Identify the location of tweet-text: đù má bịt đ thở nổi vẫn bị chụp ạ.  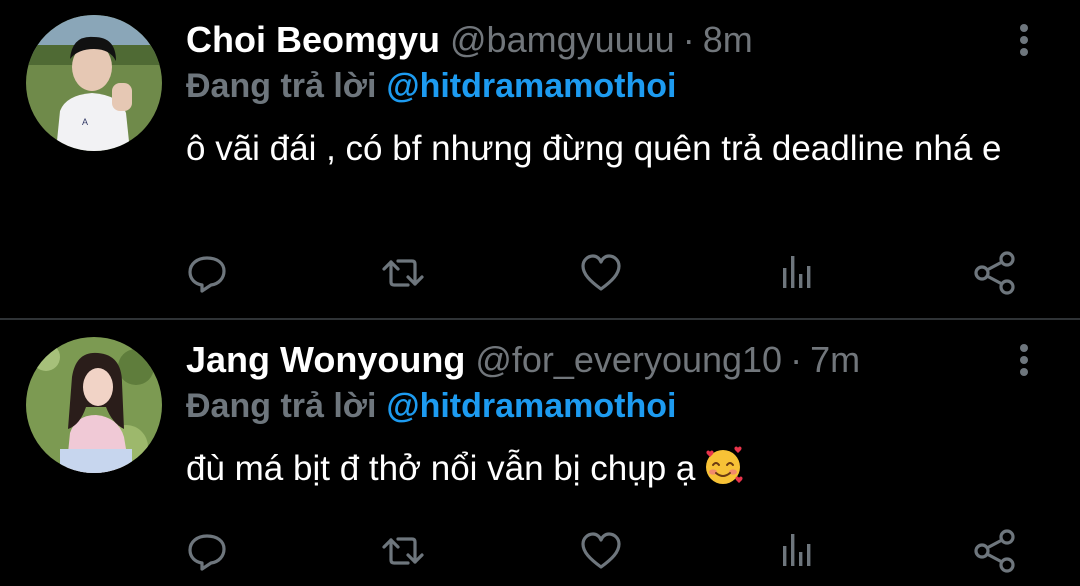
(441, 468).